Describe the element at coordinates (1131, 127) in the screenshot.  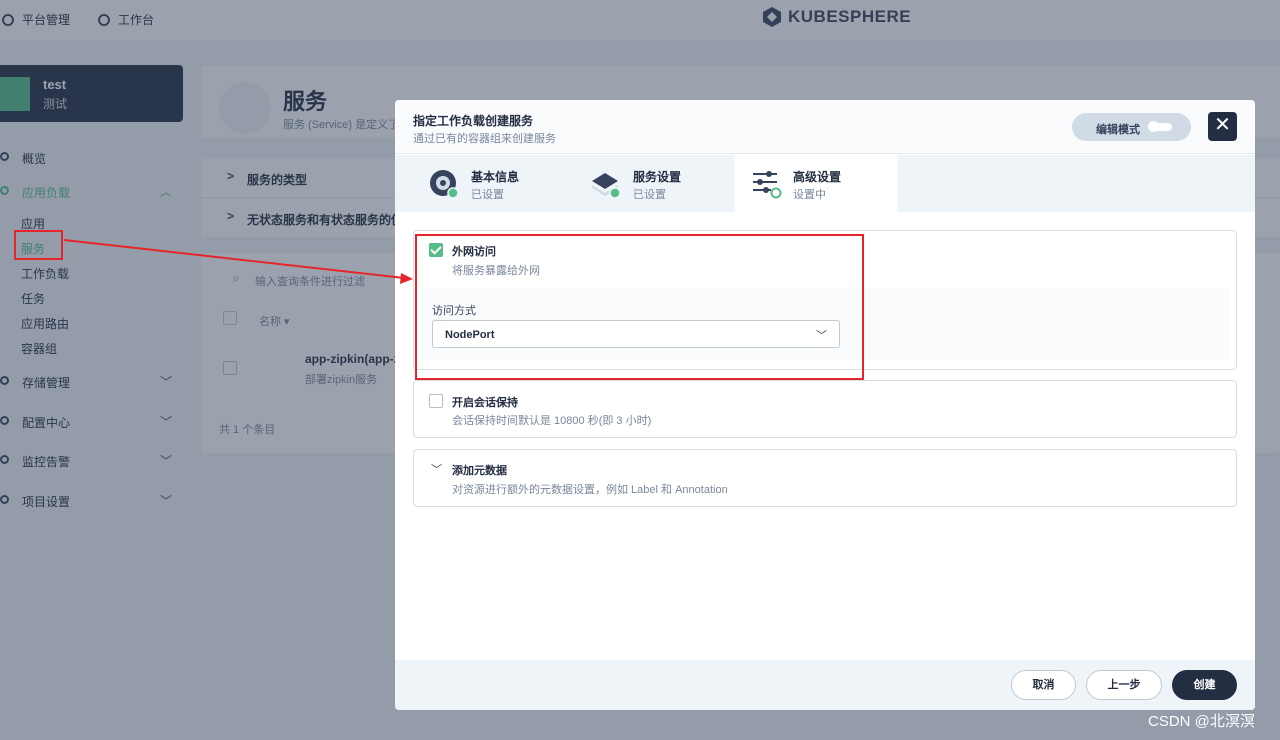
I see `edit-mode-toggle: 编辑模式` at that location.